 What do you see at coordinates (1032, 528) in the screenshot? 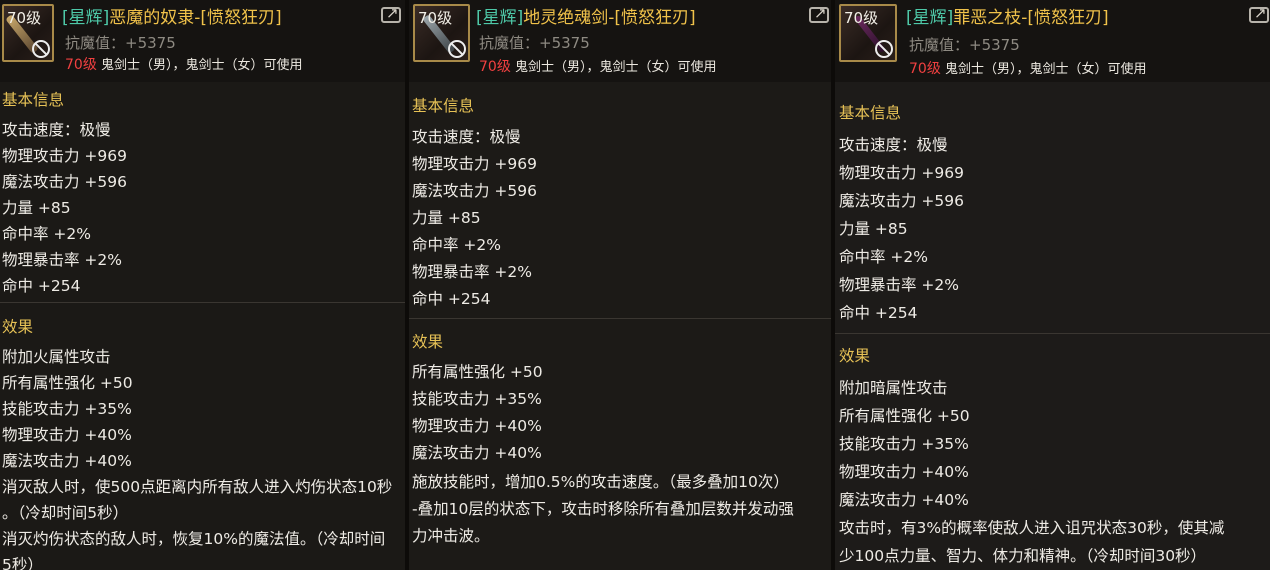
I see `effect-line: 攻击时，有3%的概率使敌人进入诅咒状态30秒，使其减` at bounding box center [1032, 528].